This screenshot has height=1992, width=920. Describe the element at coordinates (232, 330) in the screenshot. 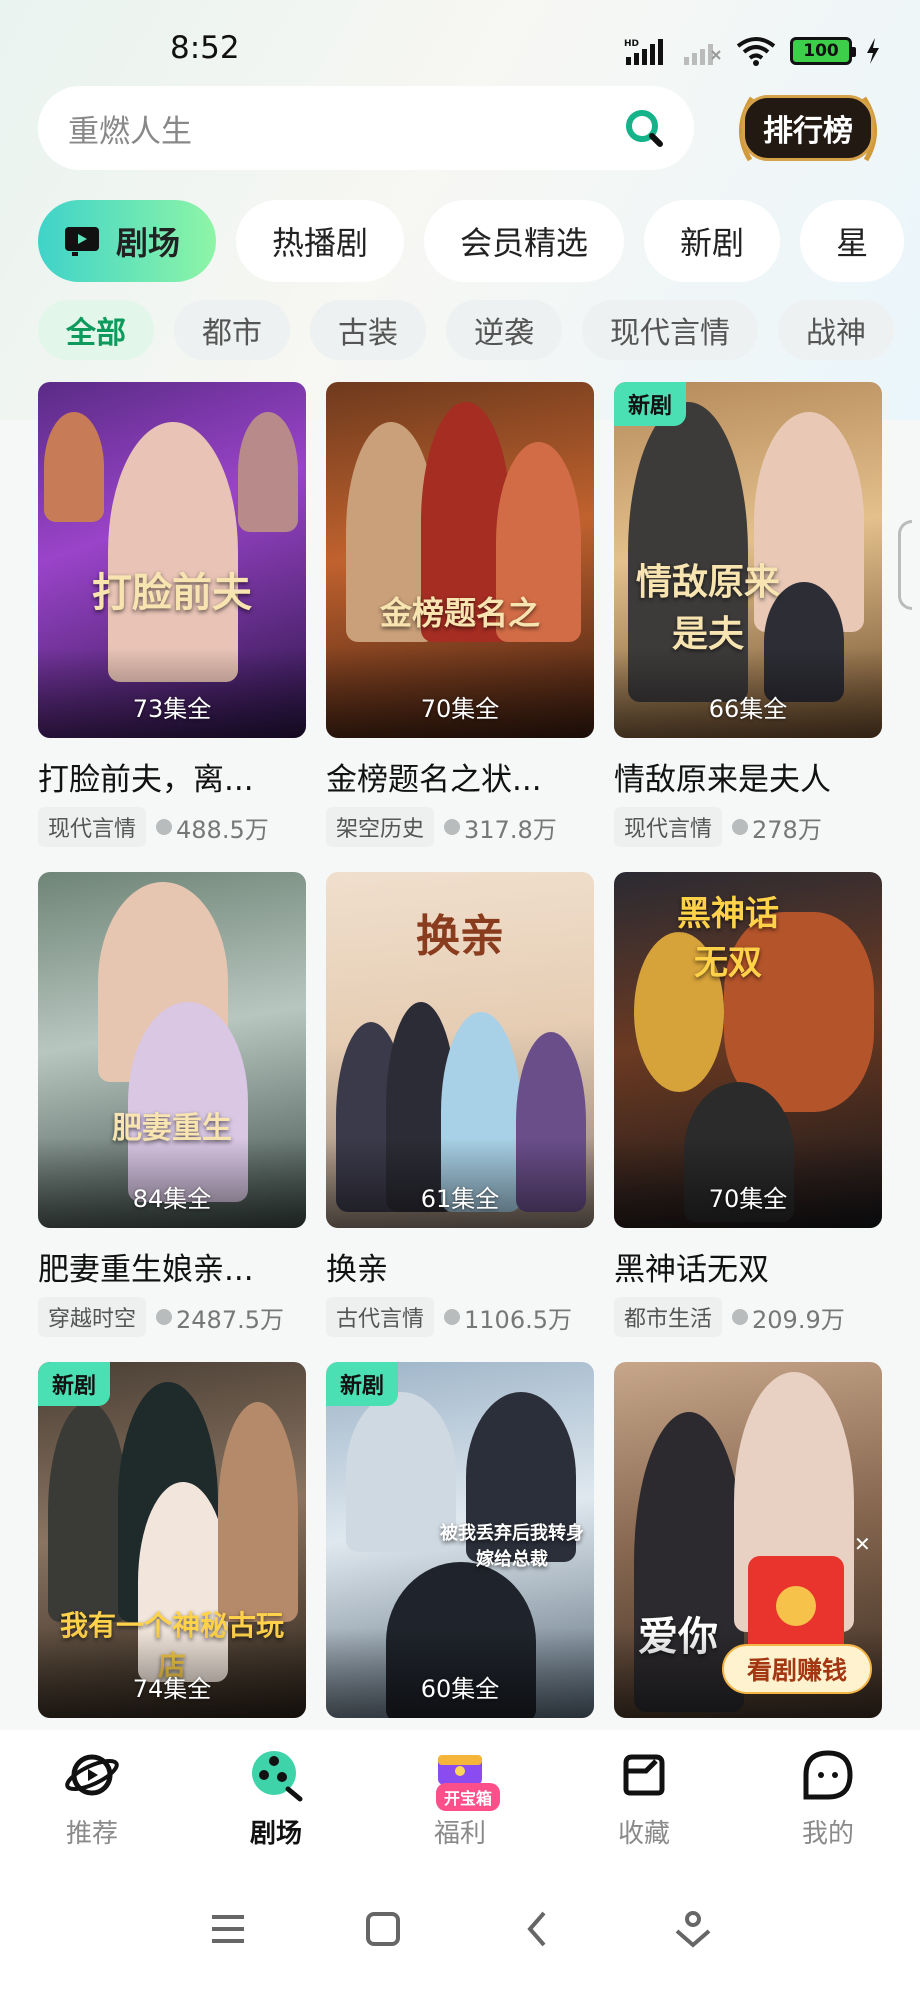

I see `filter-urban: 都市` at that location.